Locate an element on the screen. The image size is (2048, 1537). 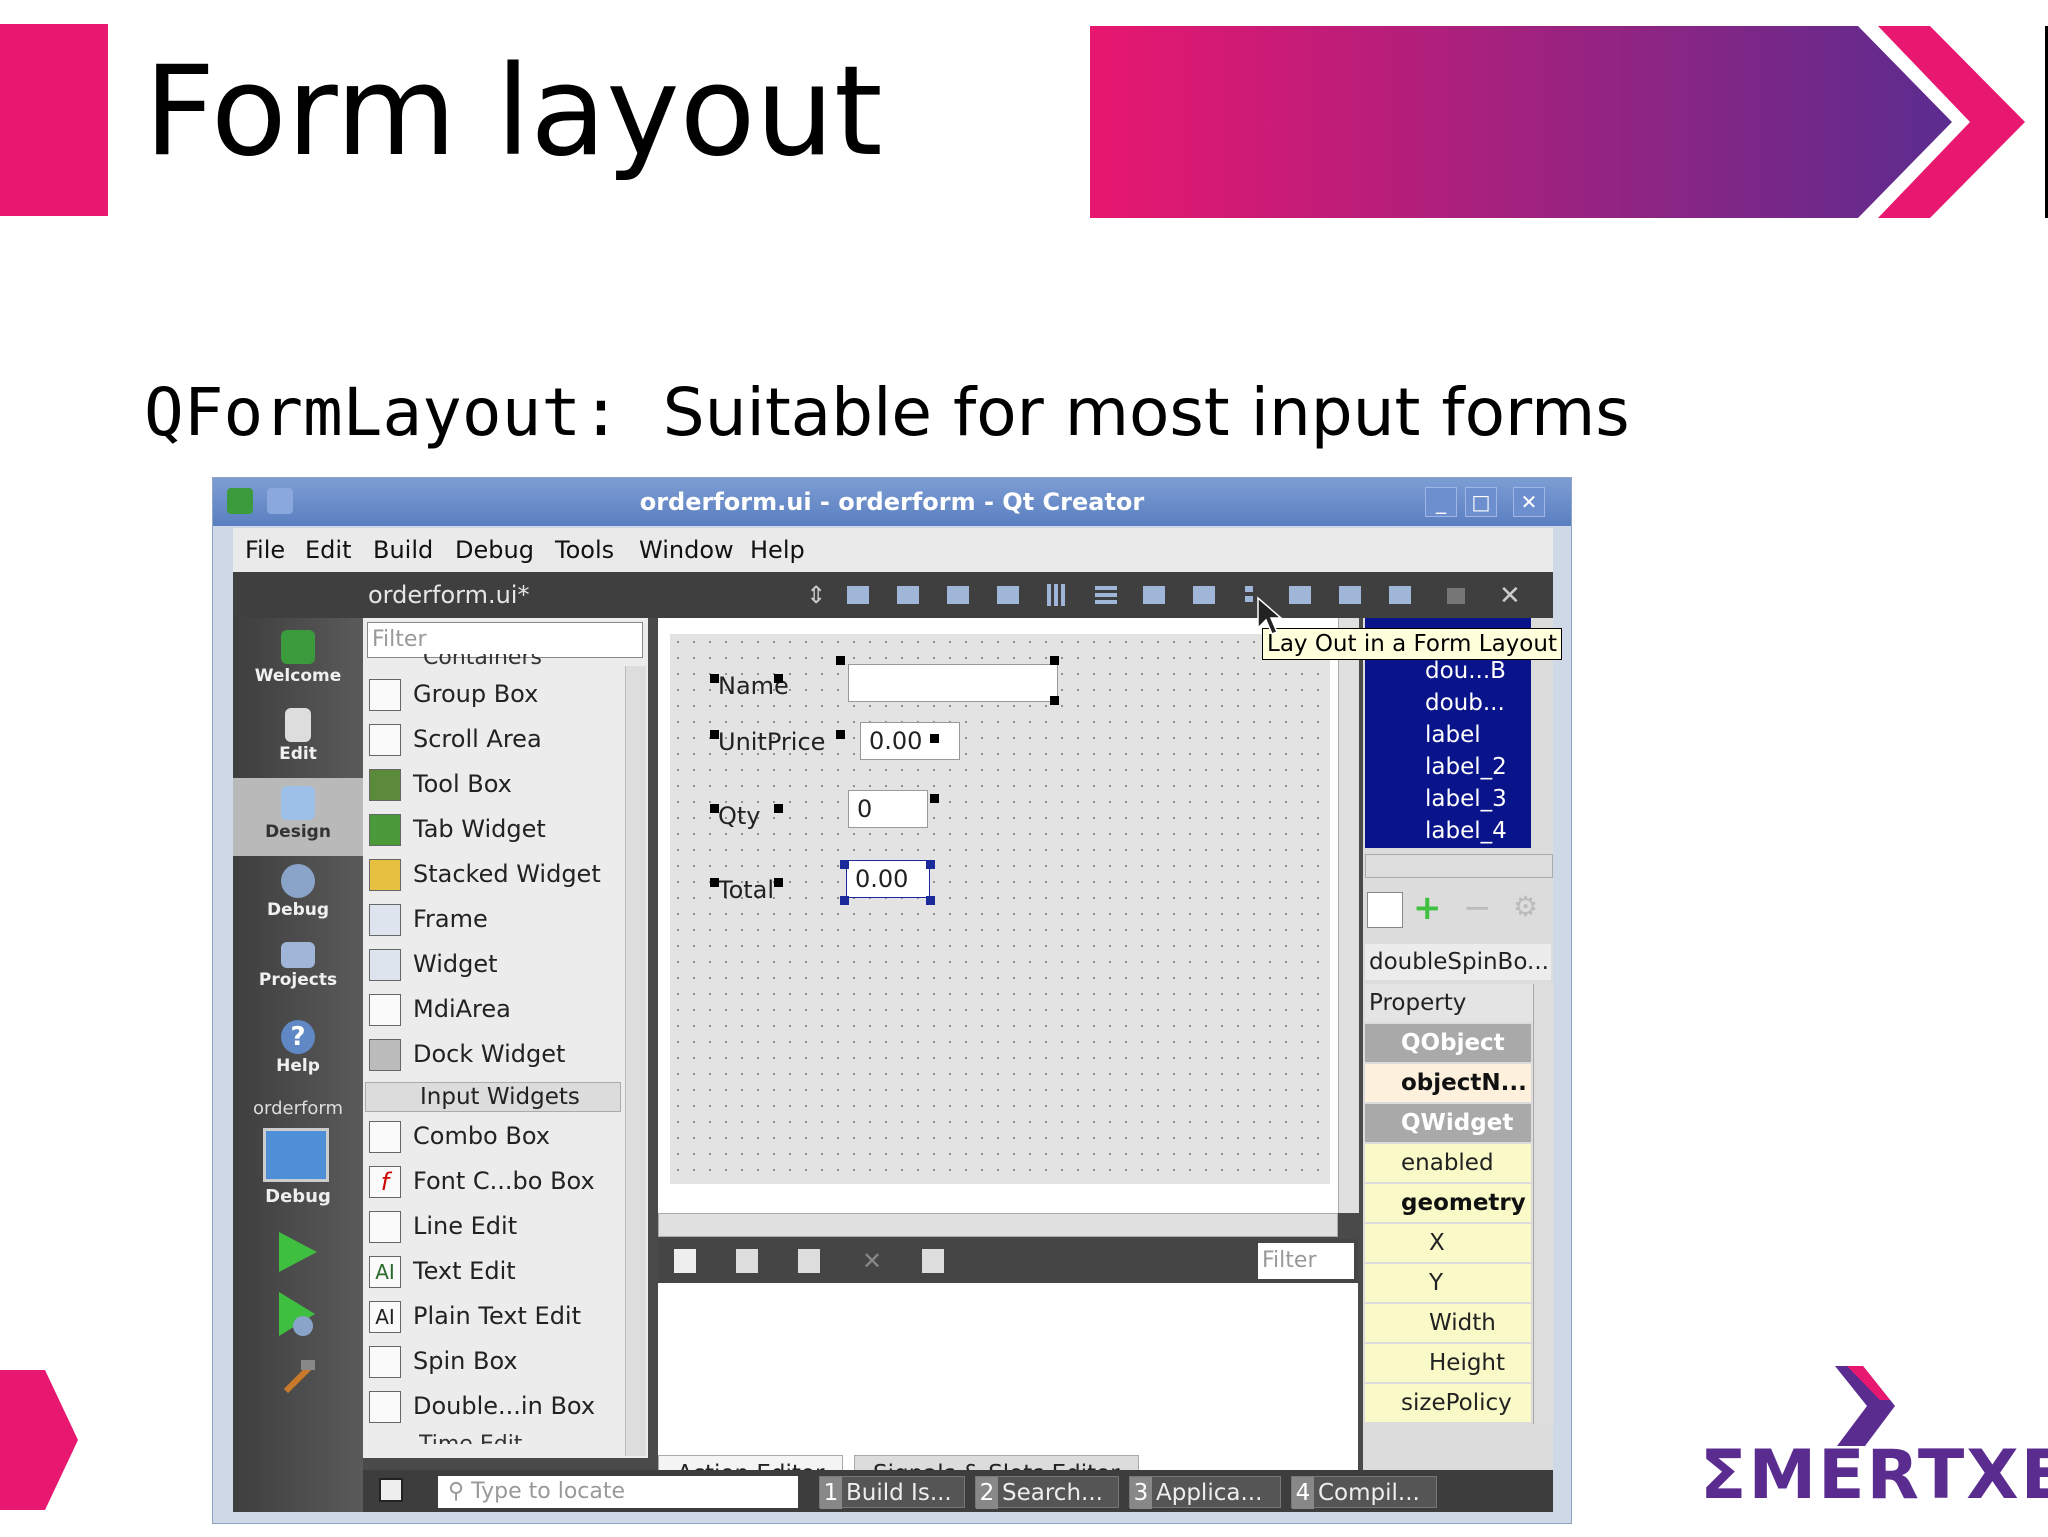
widget-stacked-widget: Stacked Widget is located at coordinates (494, 874).